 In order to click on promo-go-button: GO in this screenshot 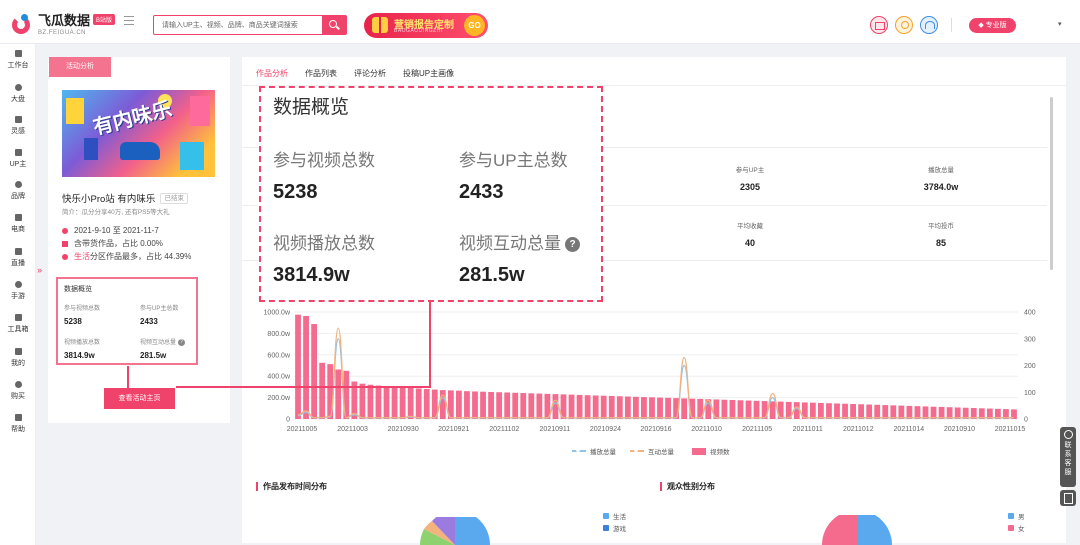, I will do `click(474, 25)`.